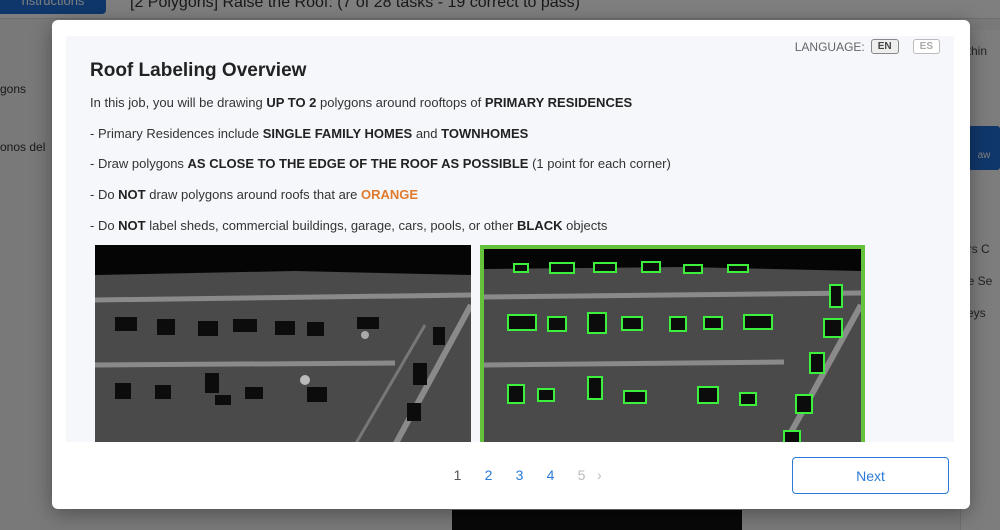 The image size is (1000, 530). I want to click on page-2-button: 2, so click(488, 475).